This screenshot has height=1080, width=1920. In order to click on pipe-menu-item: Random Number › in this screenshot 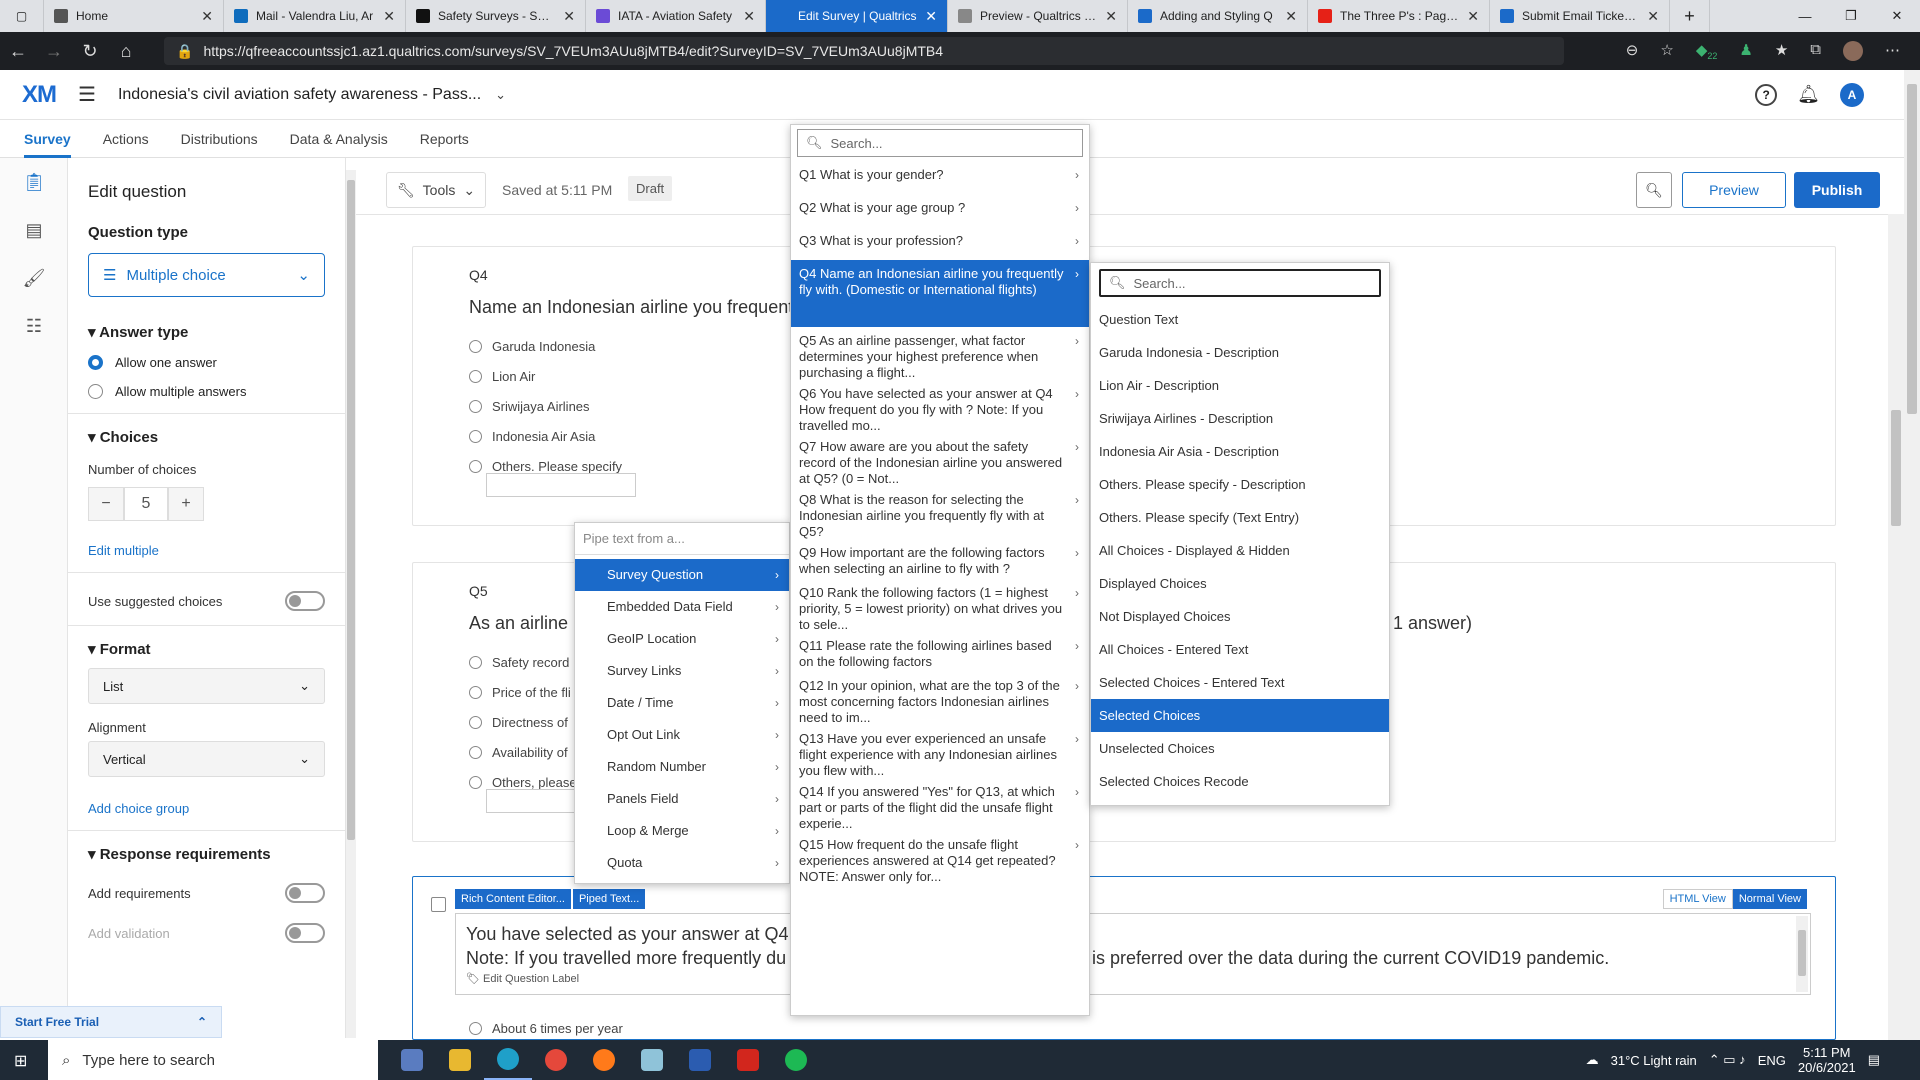, I will do `click(682, 767)`.